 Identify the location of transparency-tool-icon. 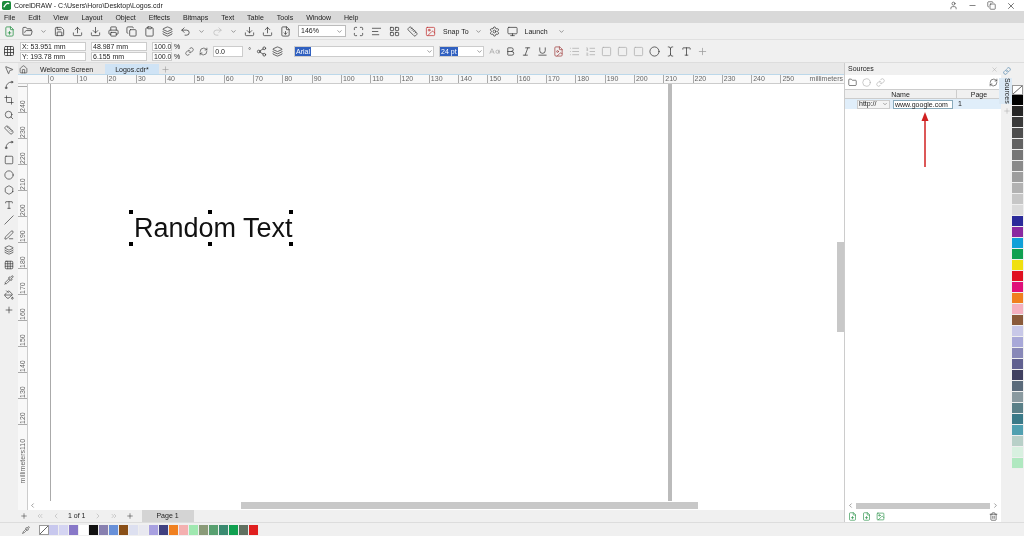
(9, 265).